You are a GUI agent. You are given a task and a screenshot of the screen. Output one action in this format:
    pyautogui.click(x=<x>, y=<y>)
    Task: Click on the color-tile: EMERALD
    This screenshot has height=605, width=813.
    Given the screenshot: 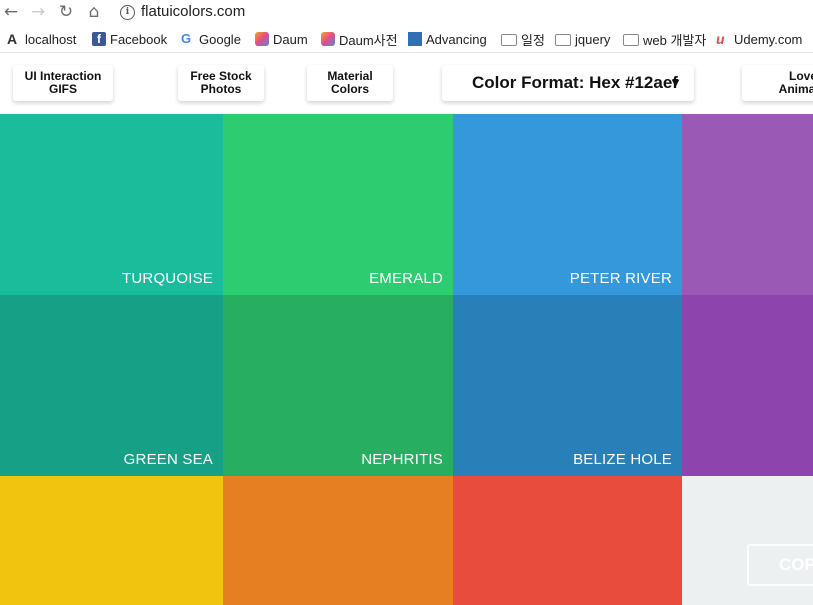 What is the action you would take?
    pyautogui.click(x=338, y=204)
    